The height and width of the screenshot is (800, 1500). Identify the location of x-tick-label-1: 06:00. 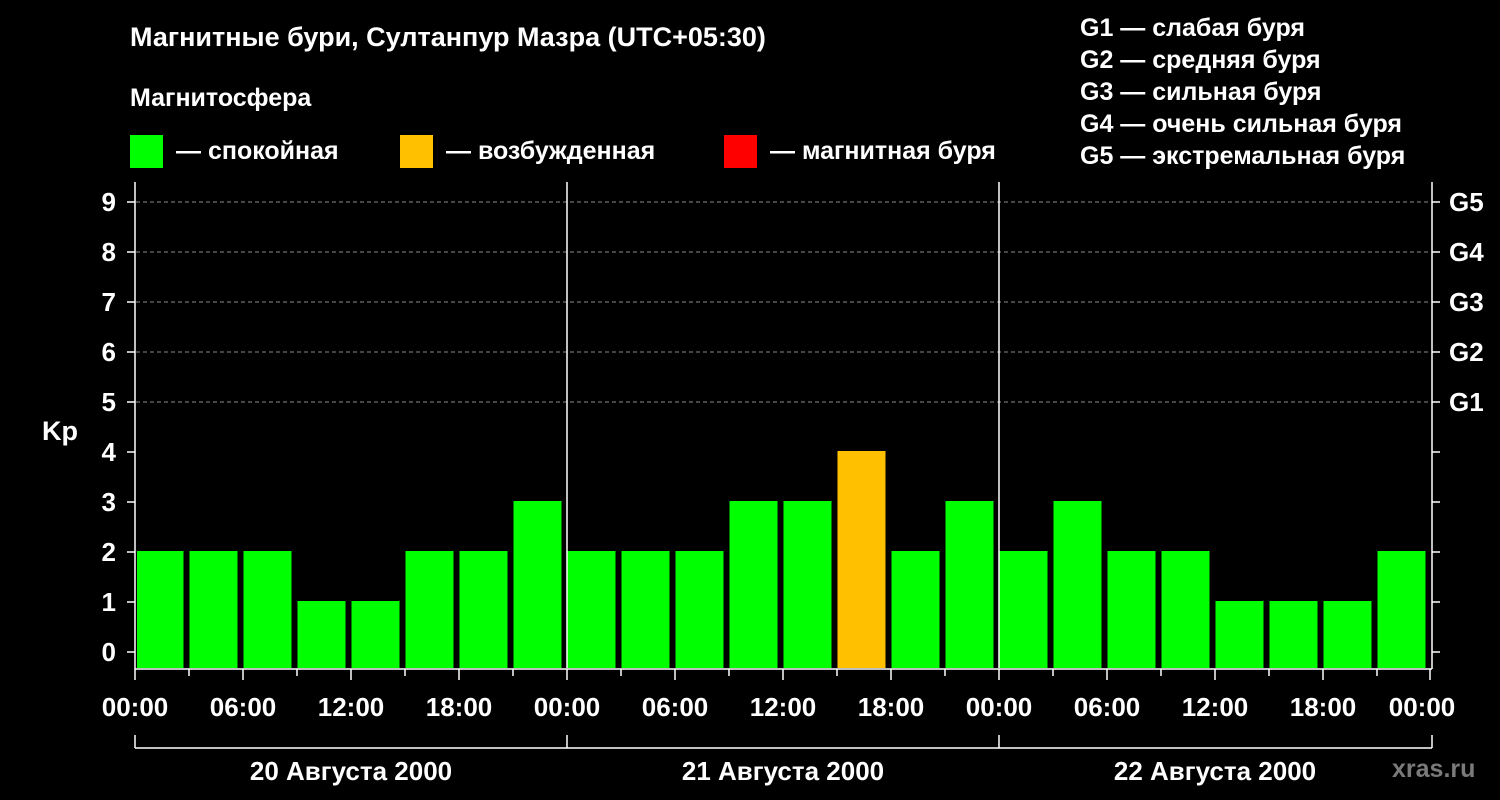
(243, 707).